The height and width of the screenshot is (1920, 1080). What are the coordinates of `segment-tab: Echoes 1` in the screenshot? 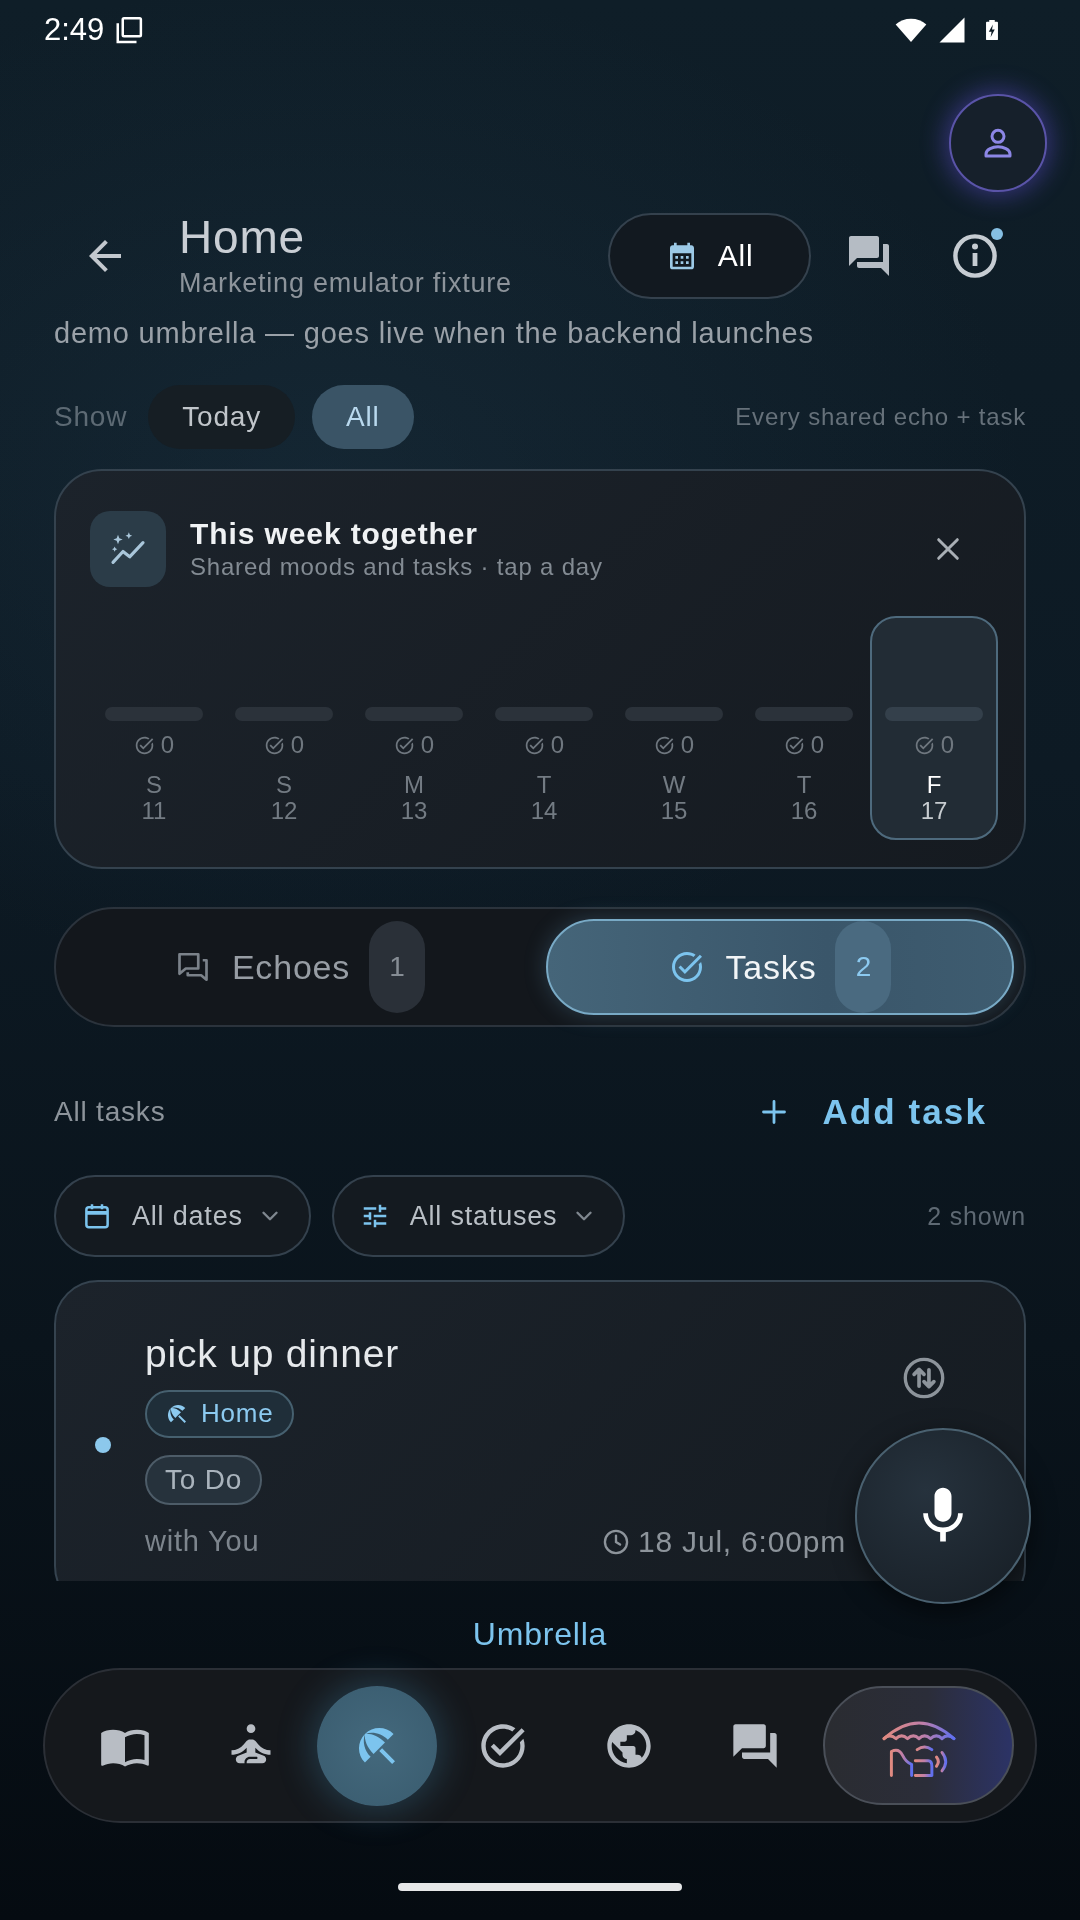 It's located at (300, 967).